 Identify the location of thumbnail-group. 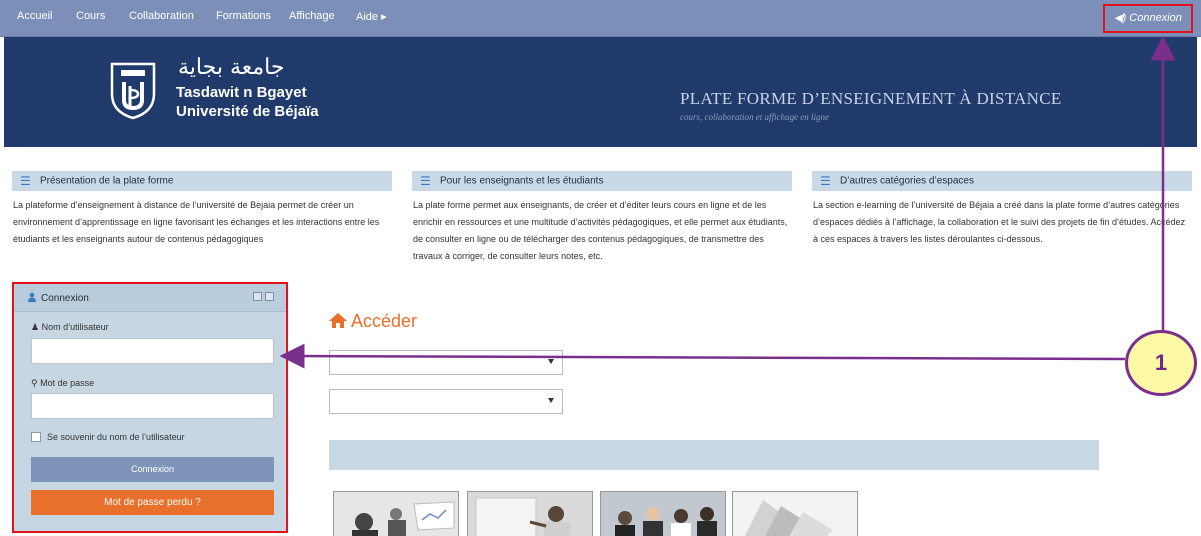
(663, 513).